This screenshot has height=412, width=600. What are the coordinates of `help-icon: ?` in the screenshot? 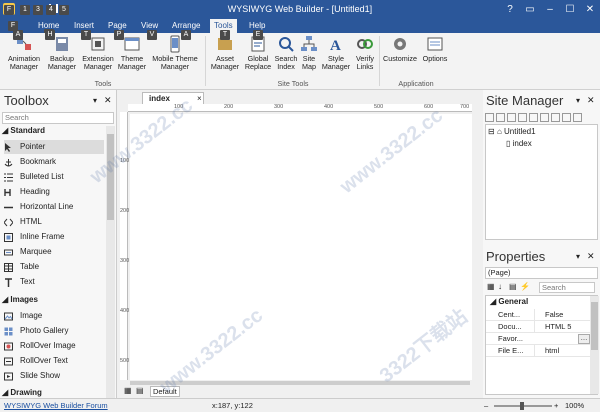 It's located at (510, 9).